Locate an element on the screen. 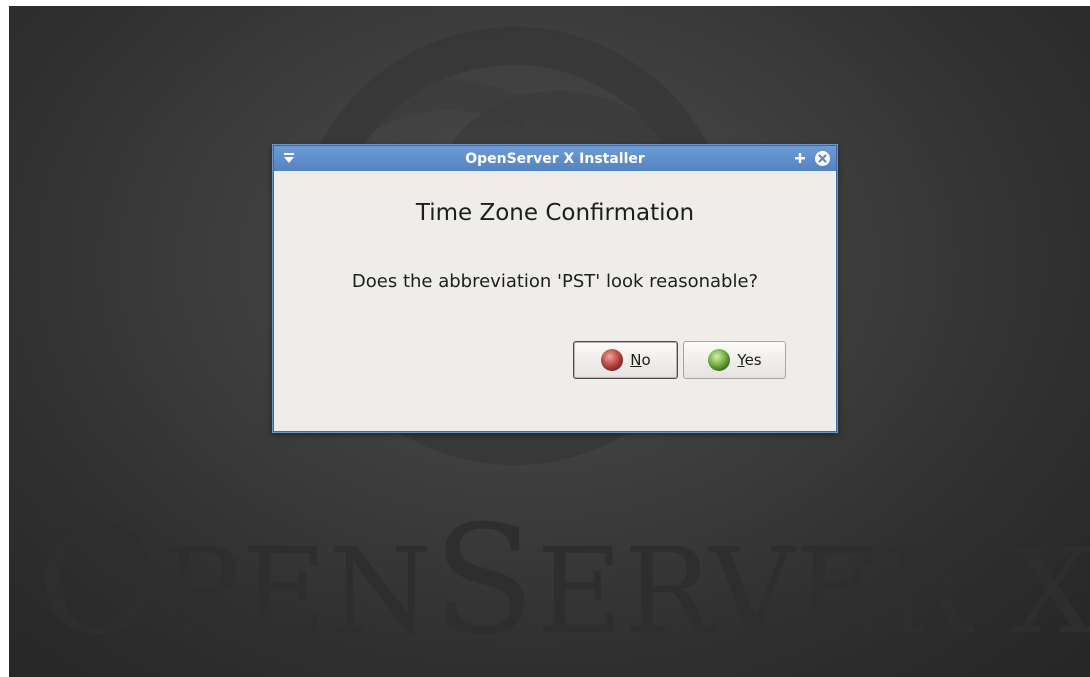 This screenshot has width=1090, height=677. yes-button-label: Yes is located at coordinates (749, 360).